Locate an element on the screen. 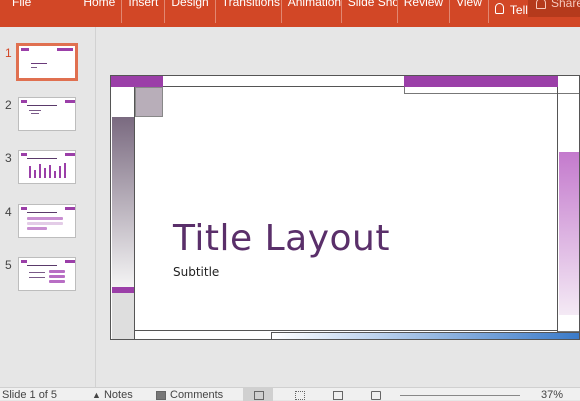 Image resolution: width=580 pixels, height=401 pixels. thumbnail-number: 1 is located at coordinates (8, 53).